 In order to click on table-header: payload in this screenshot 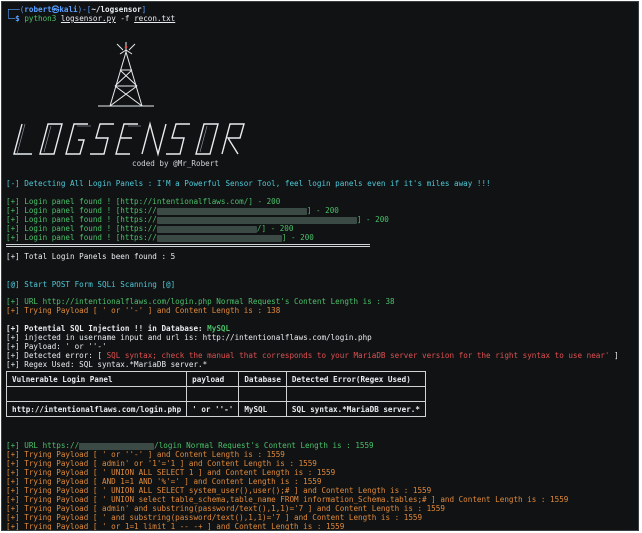, I will do `click(213, 379)`.